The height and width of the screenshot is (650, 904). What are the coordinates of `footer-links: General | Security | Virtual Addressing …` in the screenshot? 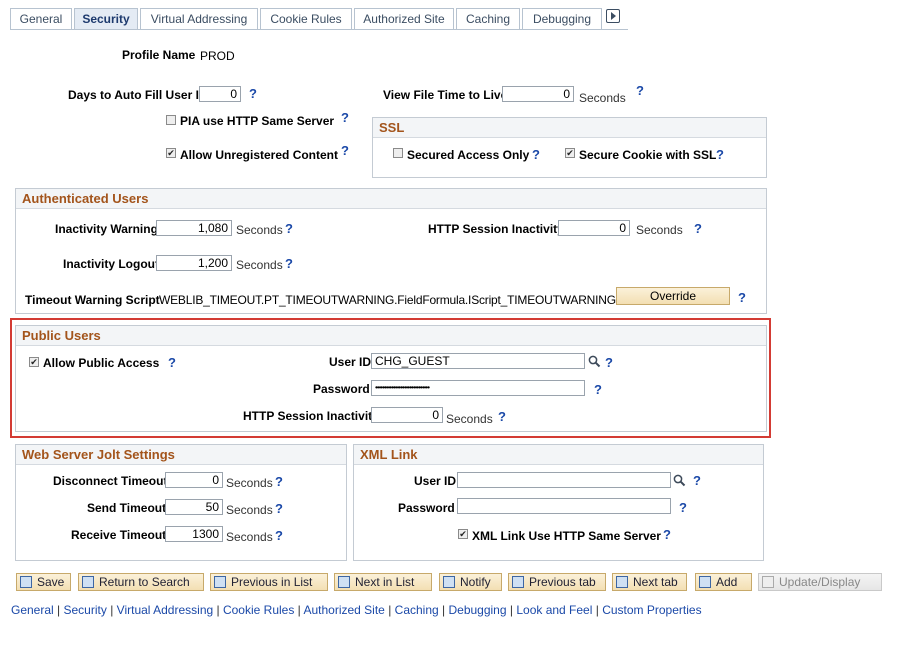 It's located at (356, 610).